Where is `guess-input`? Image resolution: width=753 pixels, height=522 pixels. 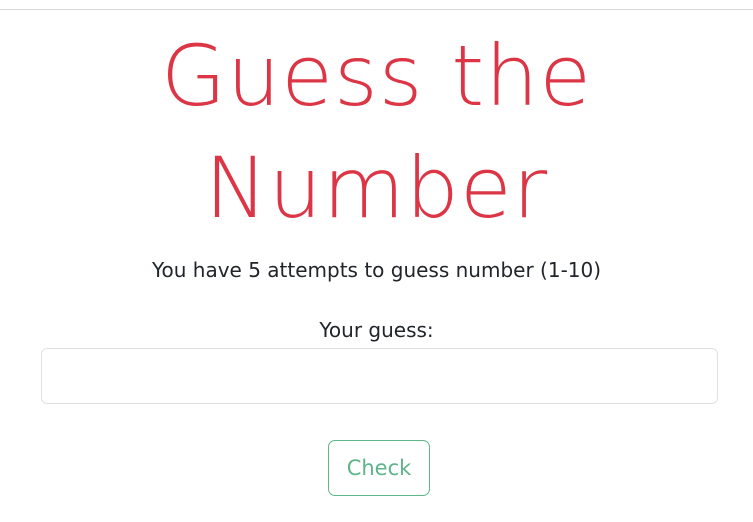 guess-input is located at coordinates (379, 376).